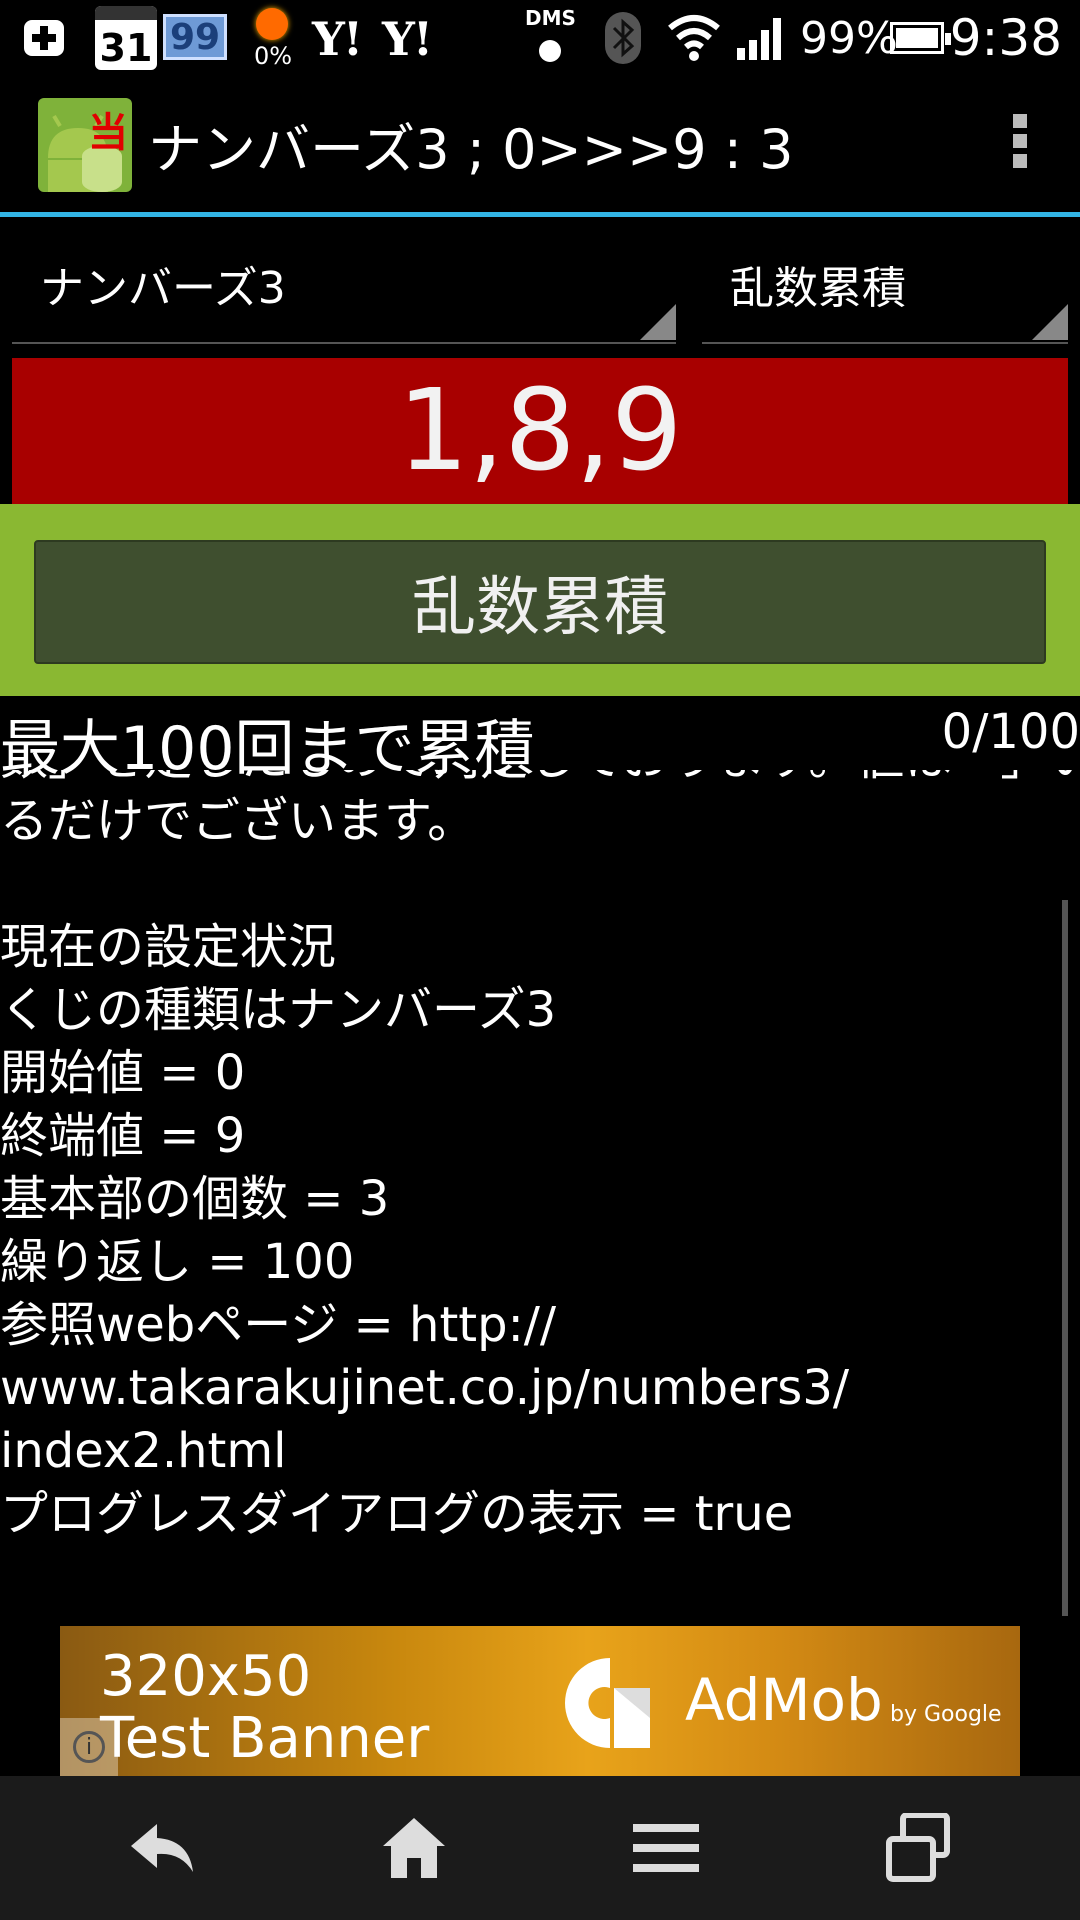 This screenshot has width=1080, height=1920. Describe the element at coordinates (471, 149) in the screenshot. I see `app-title: ナンバーズ3 ; 0>>>9 : 3` at that location.